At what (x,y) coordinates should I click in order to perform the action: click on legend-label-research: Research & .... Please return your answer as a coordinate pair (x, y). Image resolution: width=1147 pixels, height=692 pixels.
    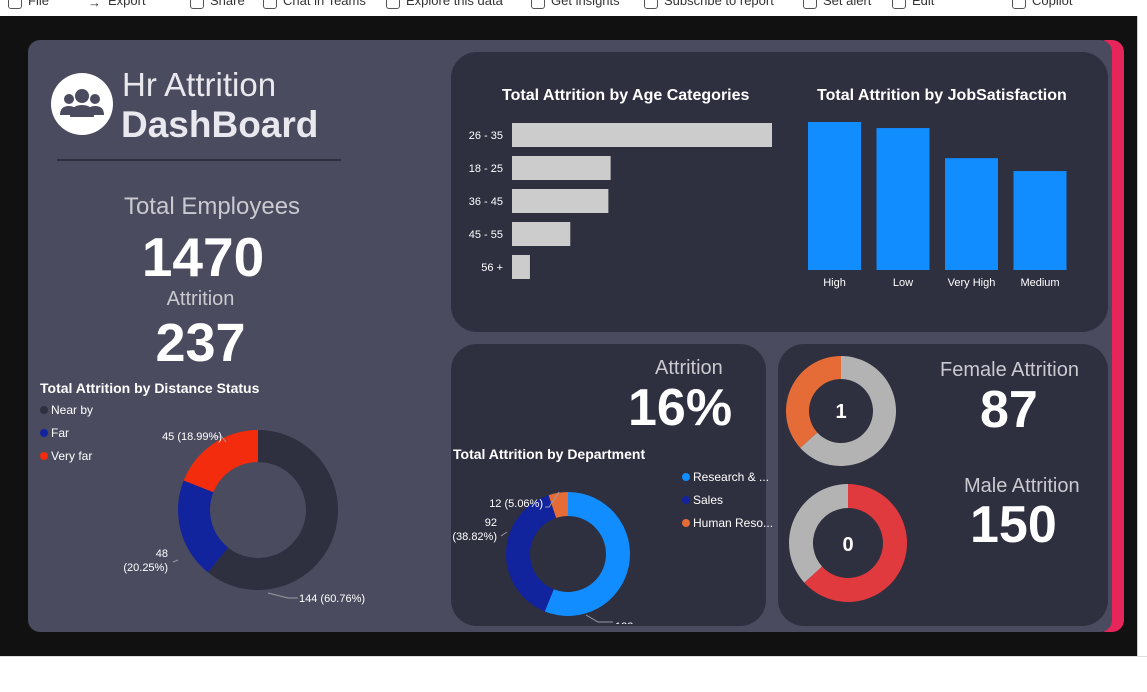
    Looking at the image, I should click on (731, 477).